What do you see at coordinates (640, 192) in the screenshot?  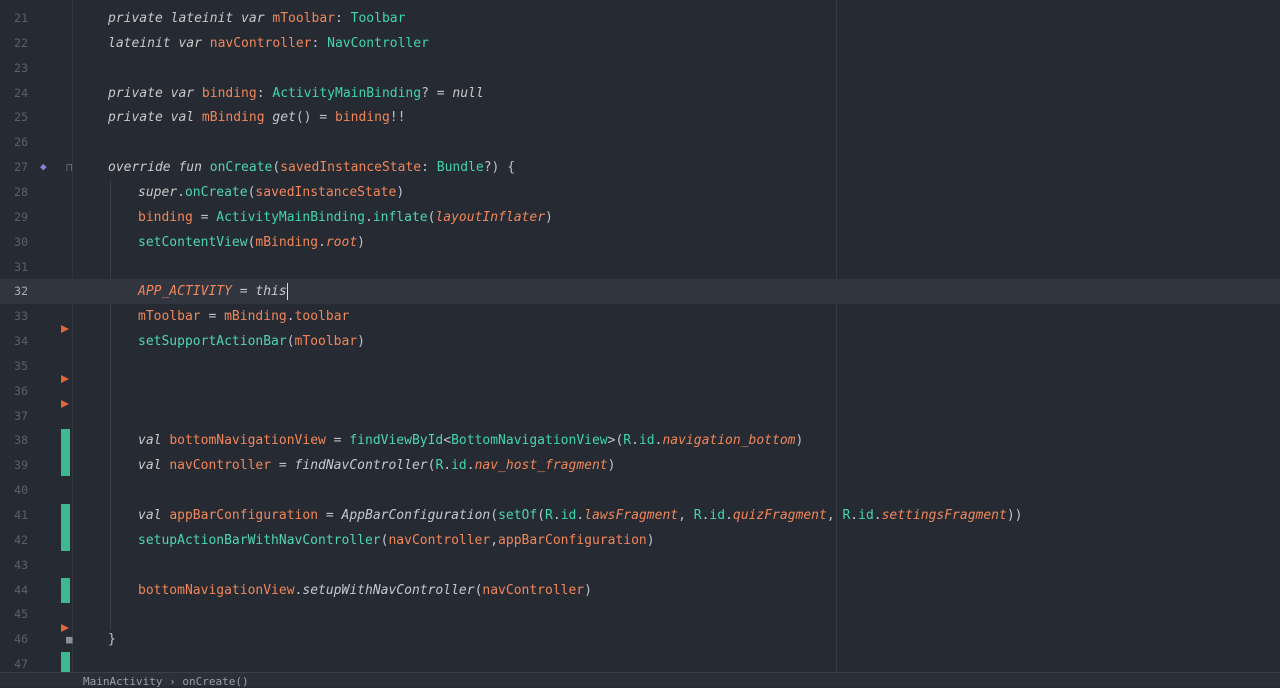 I see `code-line: 28 super.onCreate(savedInstanceState)` at bounding box center [640, 192].